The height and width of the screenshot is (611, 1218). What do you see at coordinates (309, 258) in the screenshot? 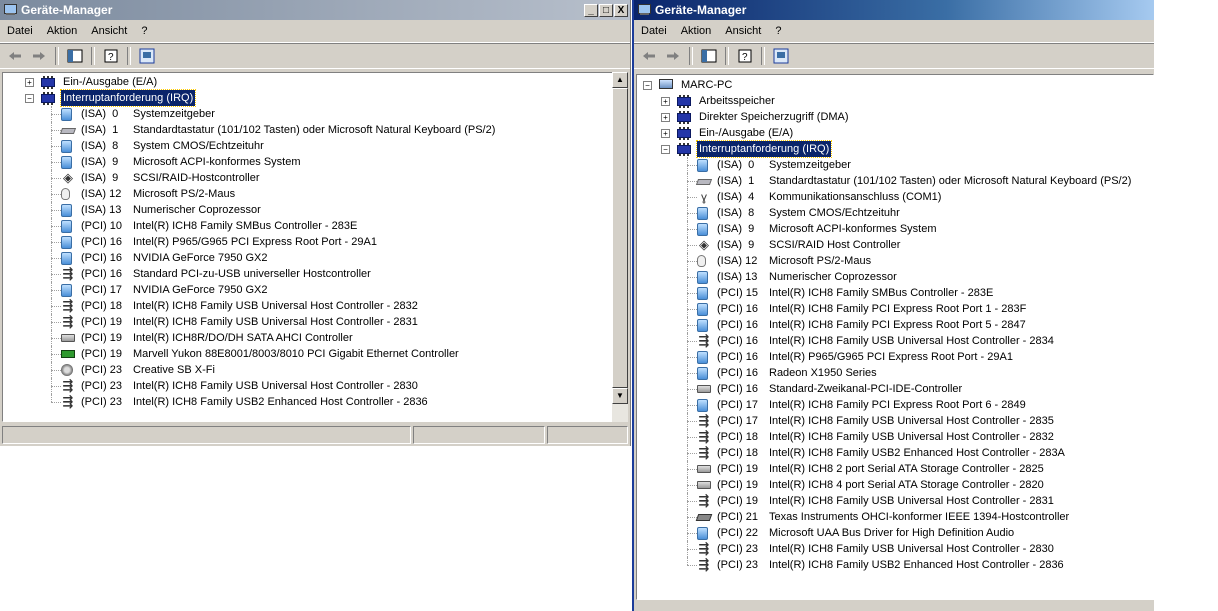
I see `device-entry: (PCI) 16 NVIDIA GeForce 7950 GX2` at bounding box center [309, 258].